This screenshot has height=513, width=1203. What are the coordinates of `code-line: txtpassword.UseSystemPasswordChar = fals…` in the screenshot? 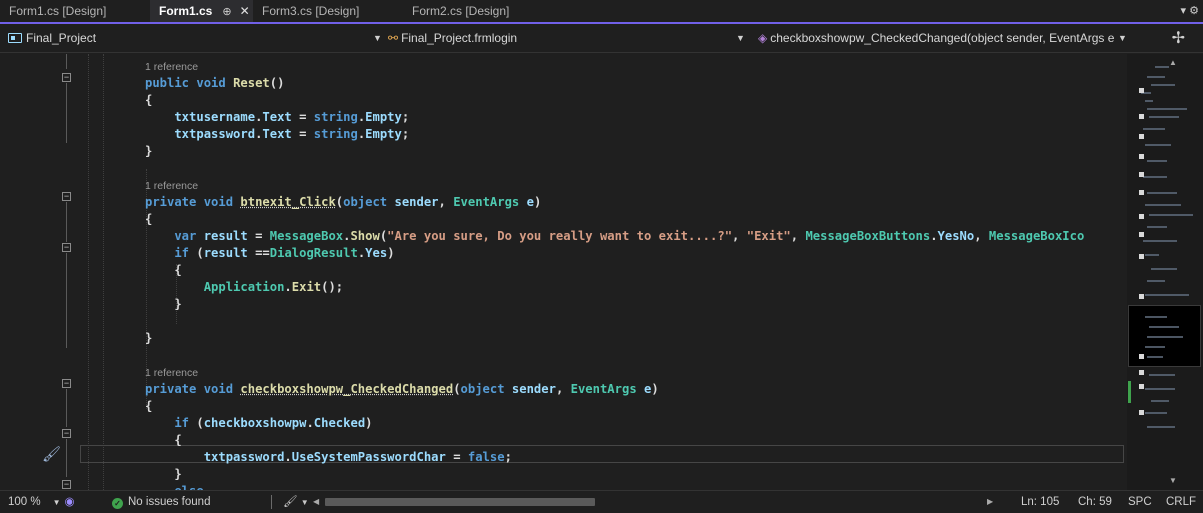 It's located at (328, 457).